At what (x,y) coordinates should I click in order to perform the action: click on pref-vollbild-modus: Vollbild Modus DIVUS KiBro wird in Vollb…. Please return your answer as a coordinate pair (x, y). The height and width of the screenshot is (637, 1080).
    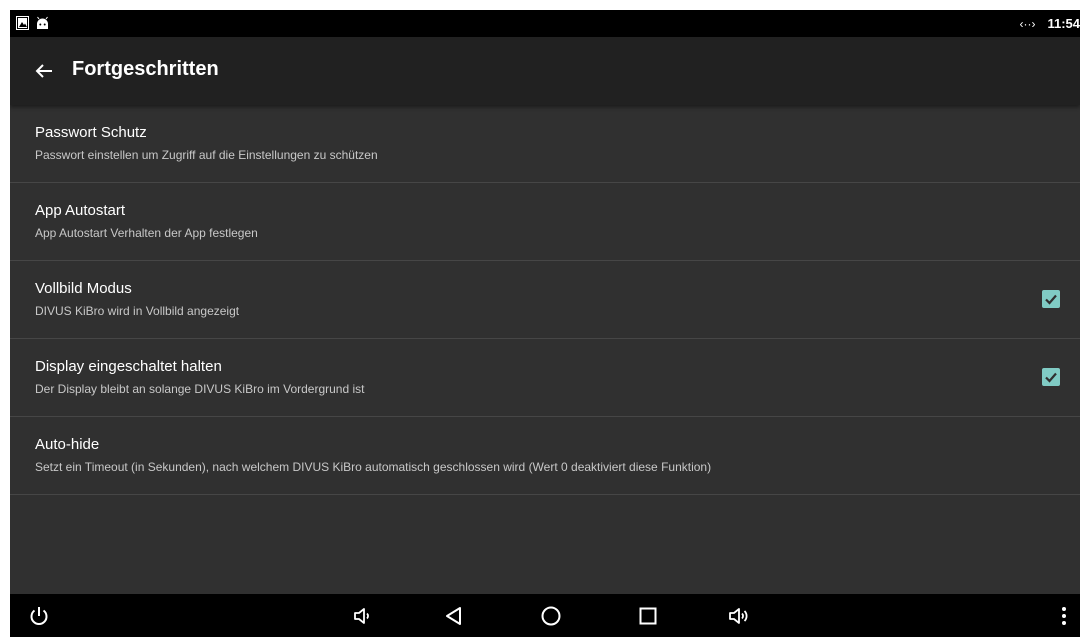
    Looking at the image, I should click on (545, 300).